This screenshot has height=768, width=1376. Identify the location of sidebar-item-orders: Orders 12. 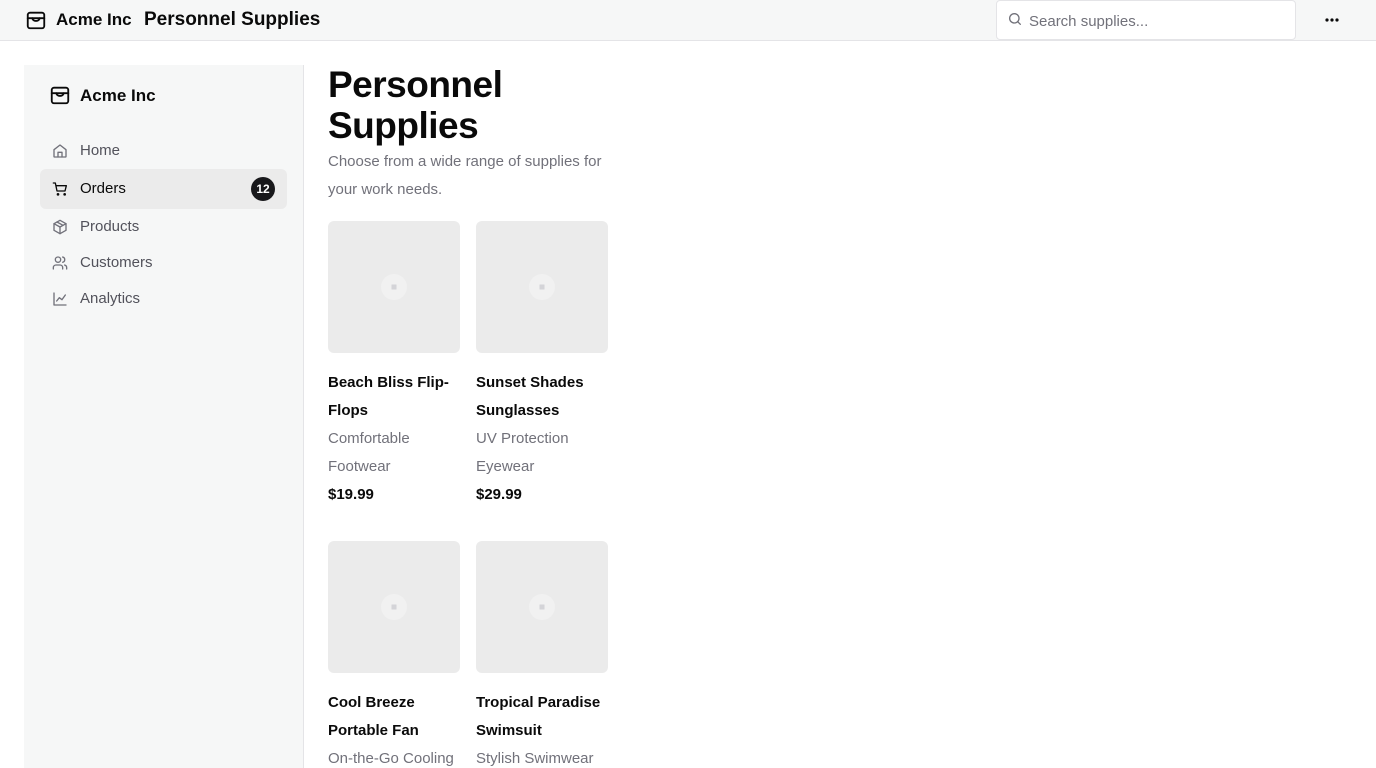
(163, 189).